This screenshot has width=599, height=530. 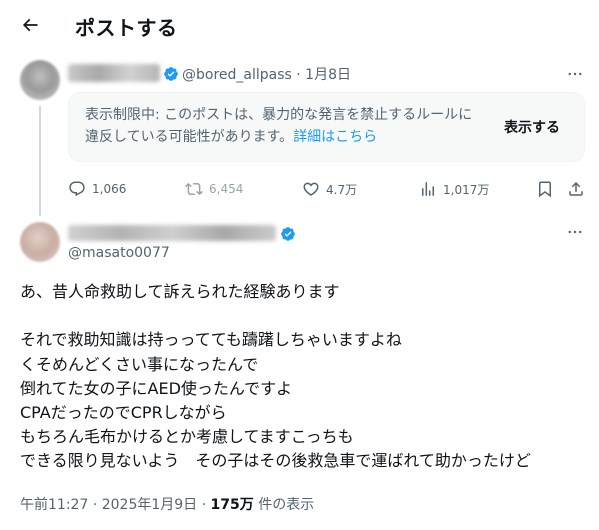 What do you see at coordinates (286, 505) in the screenshot?
I see `post-views-label: 件の表示` at bounding box center [286, 505].